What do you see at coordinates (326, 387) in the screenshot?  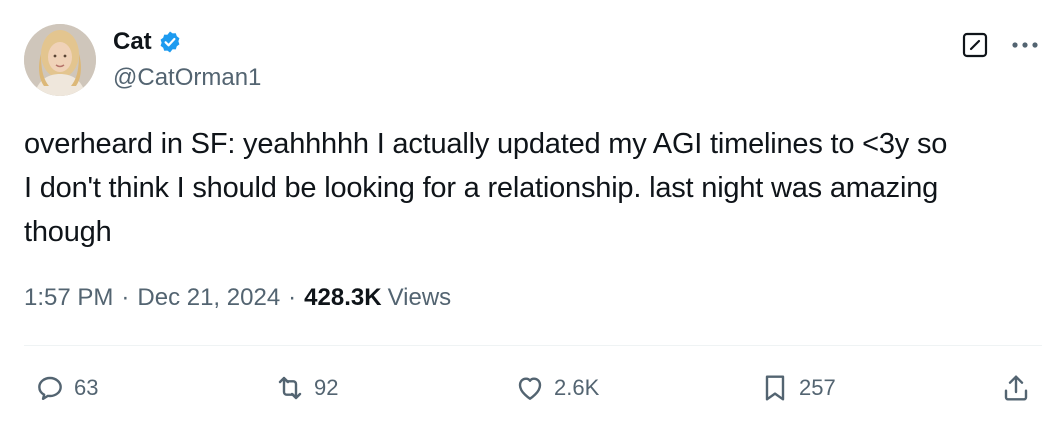 I see `repost-count: 92` at bounding box center [326, 387].